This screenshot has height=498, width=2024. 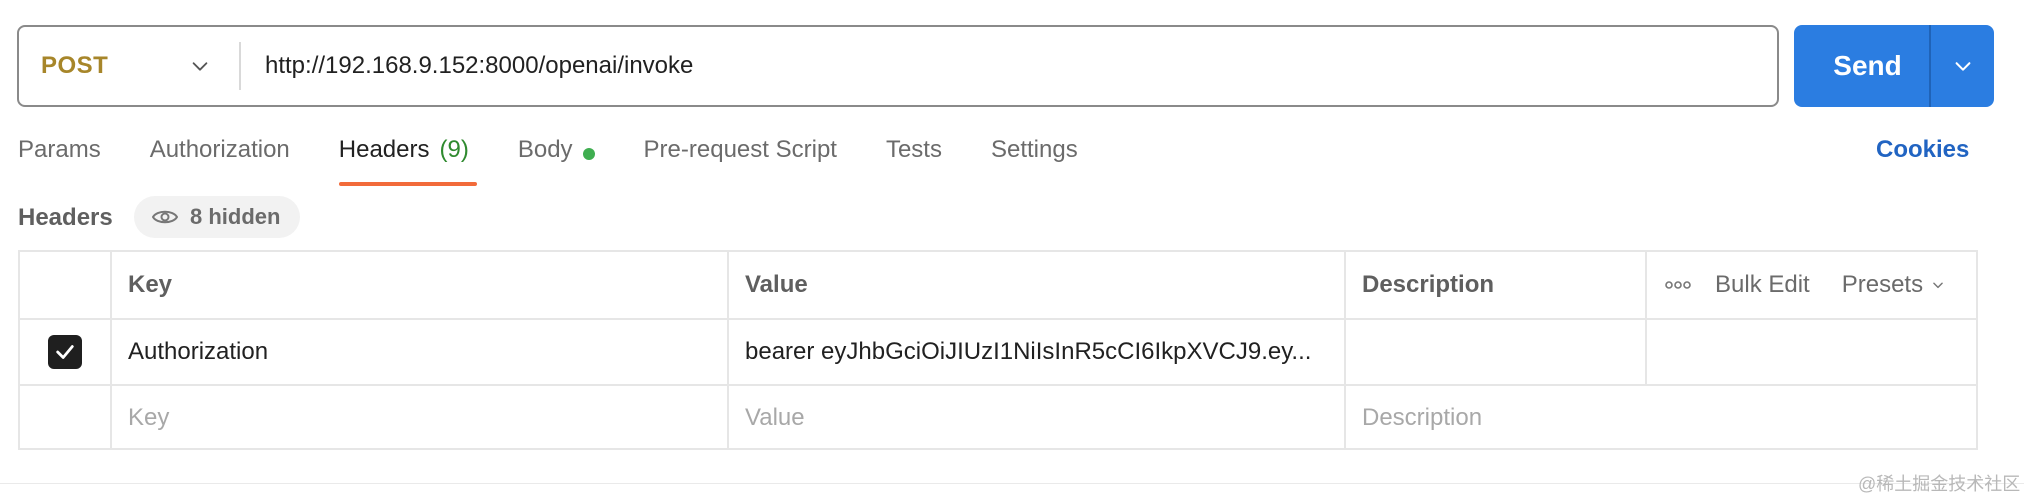 What do you see at coordinates (75, 65) in the screenshot?
I see `method-label: POST` at bounding box center [75, 65].